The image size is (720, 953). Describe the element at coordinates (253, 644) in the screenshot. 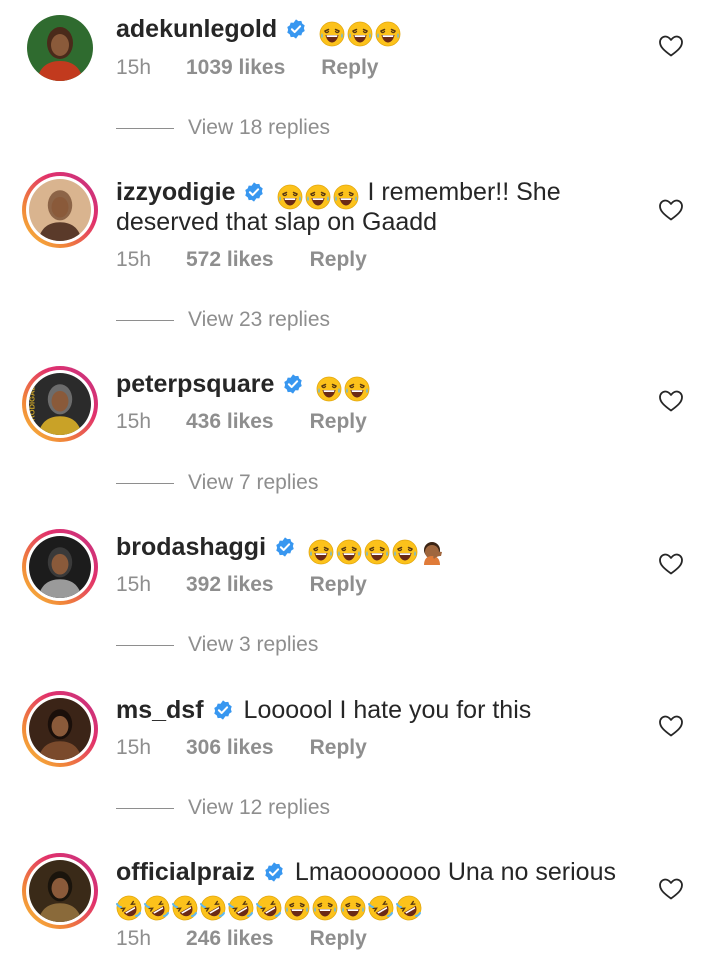

I see `view-replies-label: View 3 replies` at that location.